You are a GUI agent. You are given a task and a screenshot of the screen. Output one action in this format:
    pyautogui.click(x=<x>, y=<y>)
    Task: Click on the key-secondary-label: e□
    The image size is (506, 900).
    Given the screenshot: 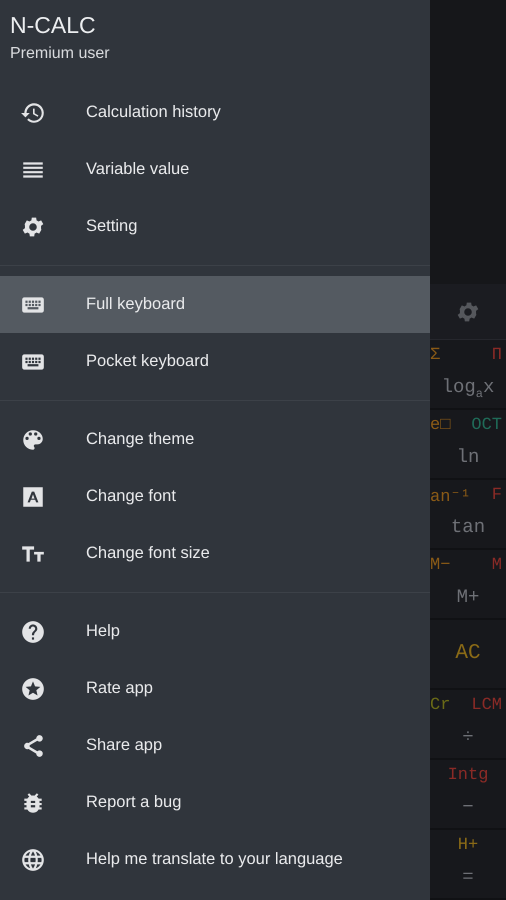 What is the action you would take?
    pyautogui.click(x=440, y=426)
    